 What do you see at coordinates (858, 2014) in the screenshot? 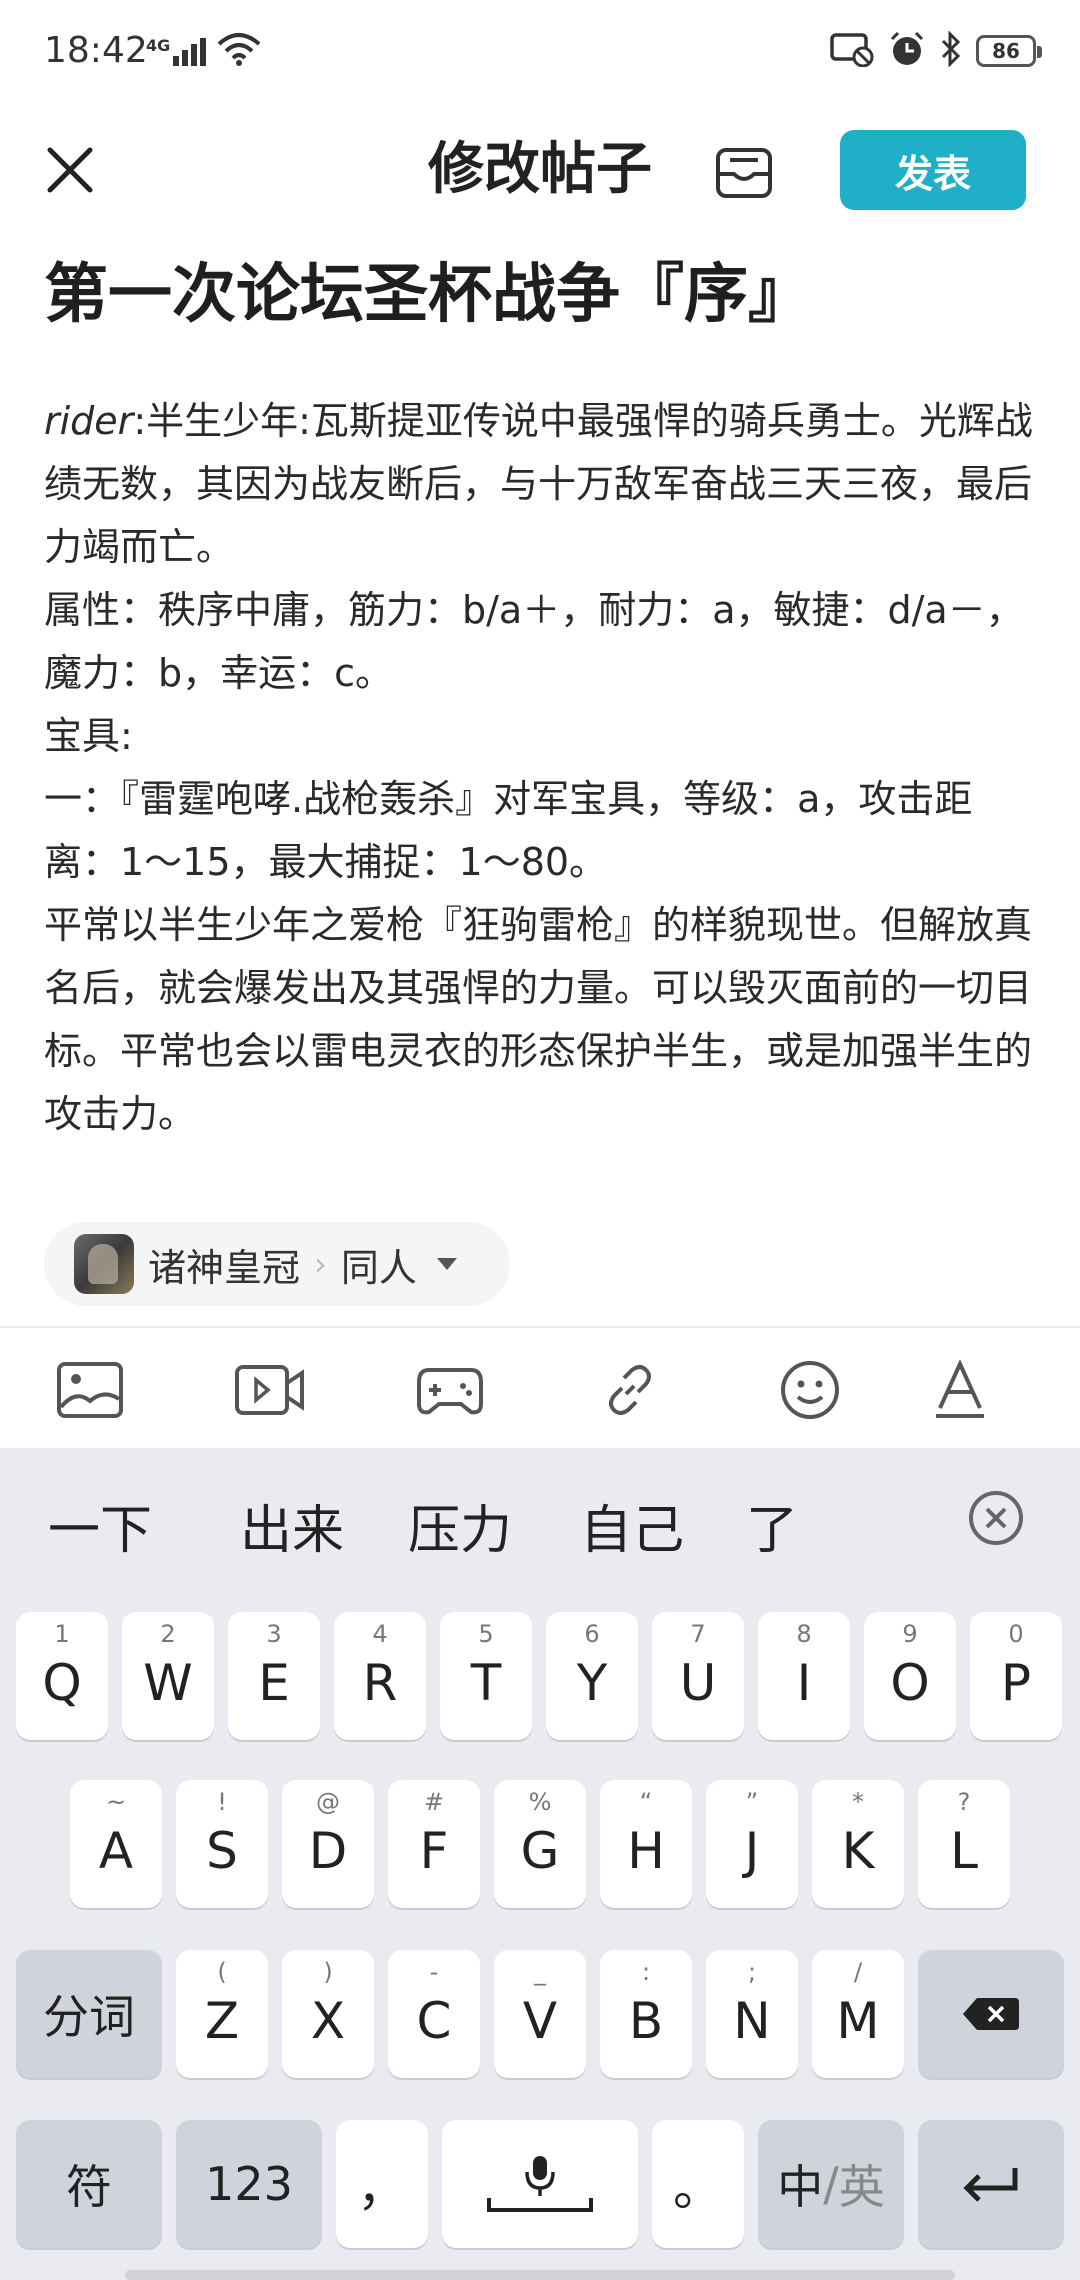
I see `key-m: / M` at bounding box center [858, 2014].